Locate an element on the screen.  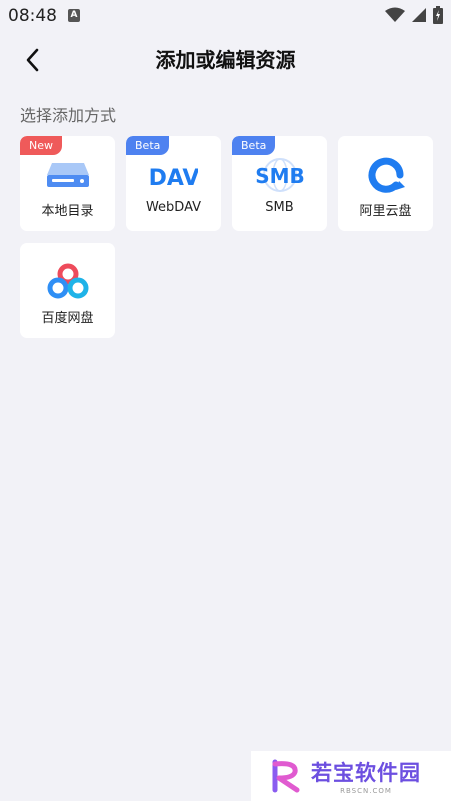
svg-text: DAV is located at coordinates (174, 178).